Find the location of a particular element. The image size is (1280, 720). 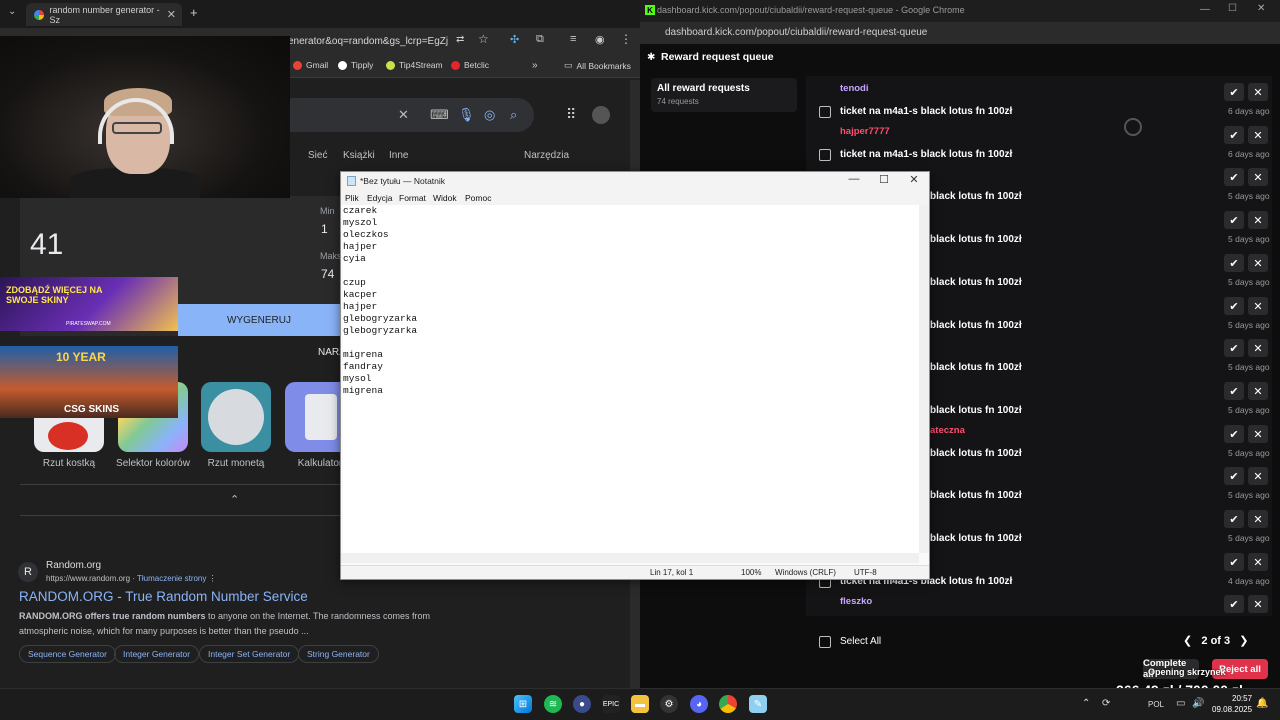

menu-pomoc: Pomoc is located at coordinates (478, 198).